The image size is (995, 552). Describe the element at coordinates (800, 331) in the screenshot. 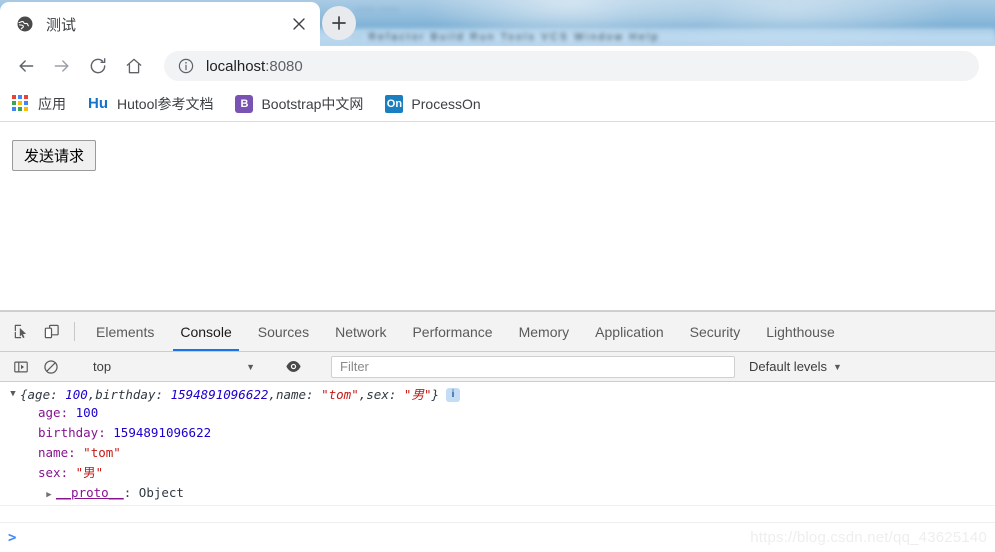

I see `tab-lighthouse: Lighthouse` at that location.